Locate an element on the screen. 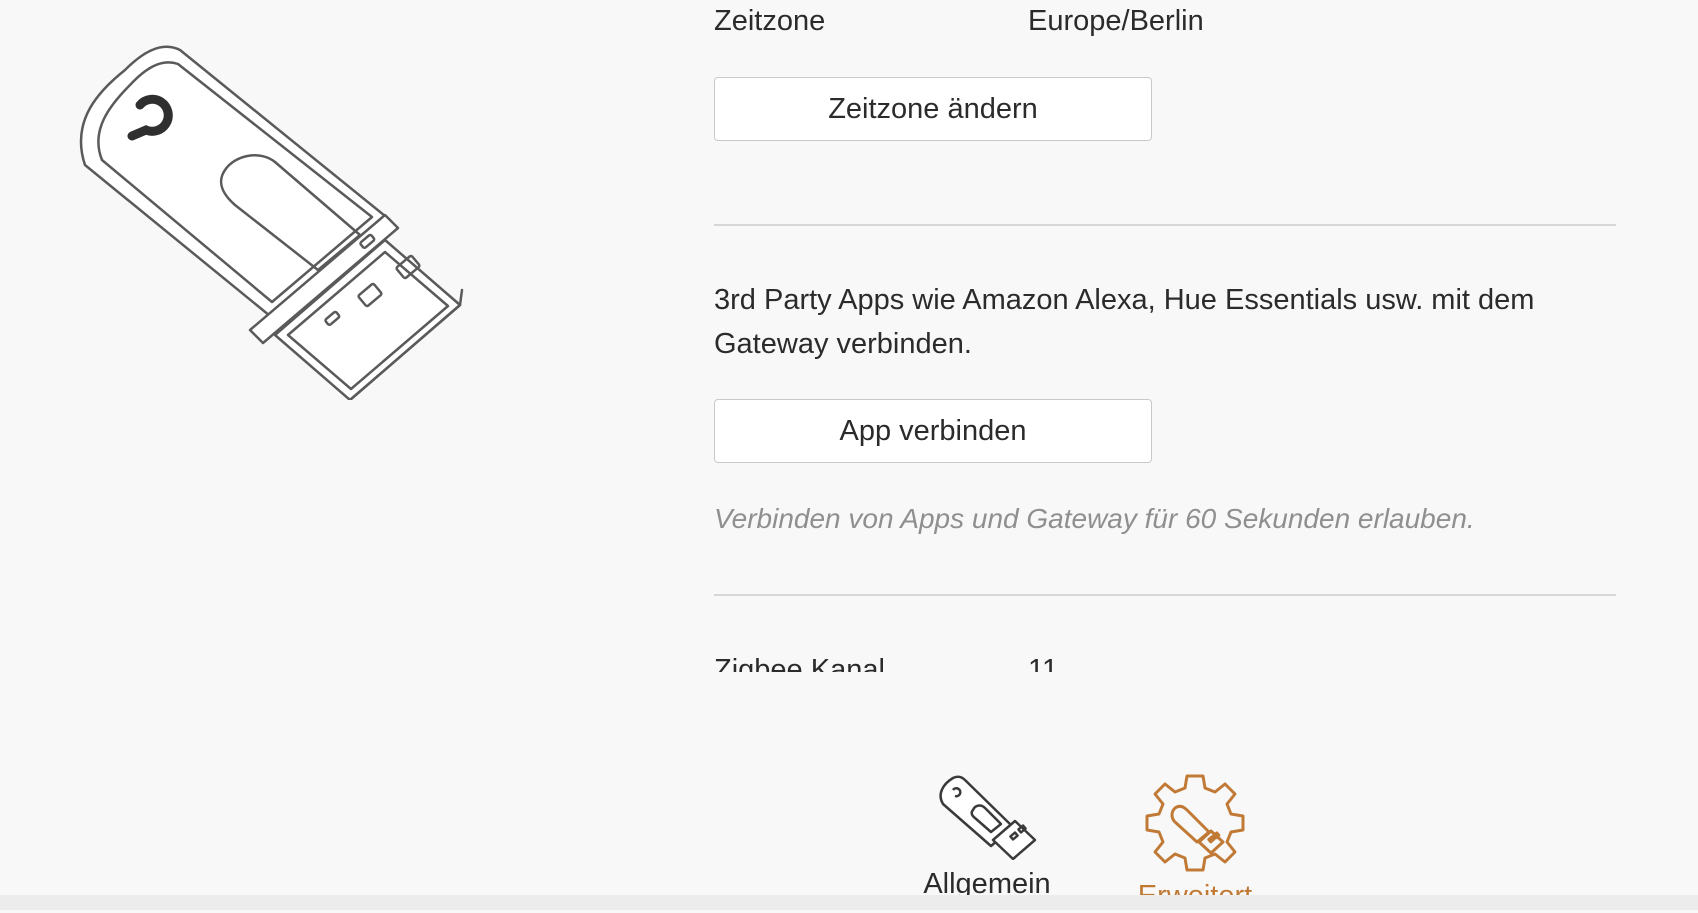 This screenshot has height=913, width=1698. timezone-label: Zeitzone is located at coordinates (770, 21).